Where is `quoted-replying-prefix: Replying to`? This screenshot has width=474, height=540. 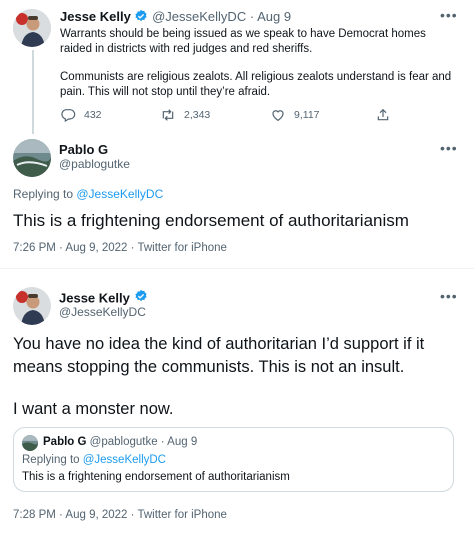 quoted-replying-prefix: Replying to is located at coordinates (52, 460).